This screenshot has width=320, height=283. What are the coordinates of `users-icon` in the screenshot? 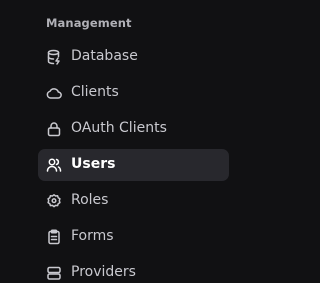 It's located at (54, 165).